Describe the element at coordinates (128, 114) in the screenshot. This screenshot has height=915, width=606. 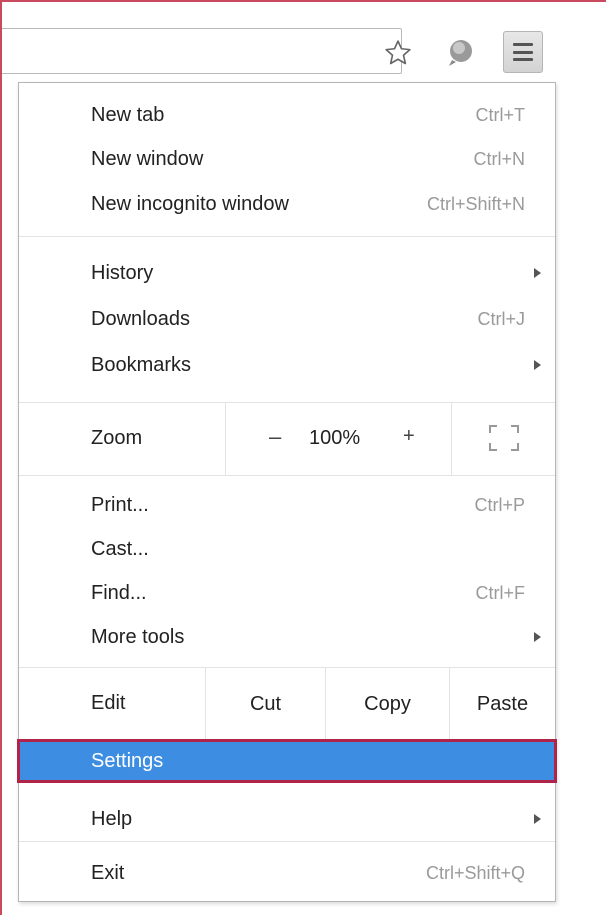
I see `menu-item-label: New tab` at that location.